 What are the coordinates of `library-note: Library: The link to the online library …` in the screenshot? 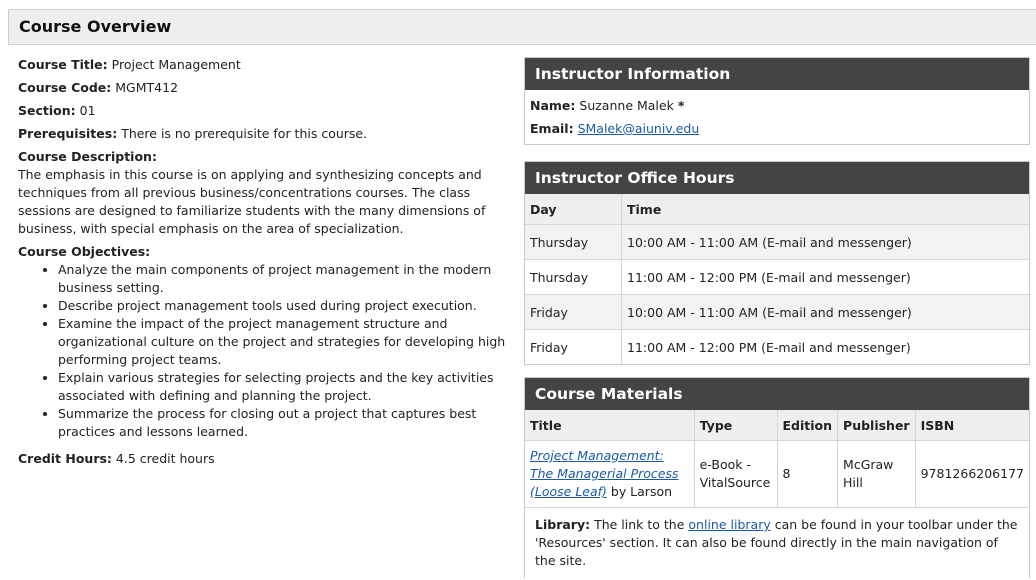 It's located at (777, 542).